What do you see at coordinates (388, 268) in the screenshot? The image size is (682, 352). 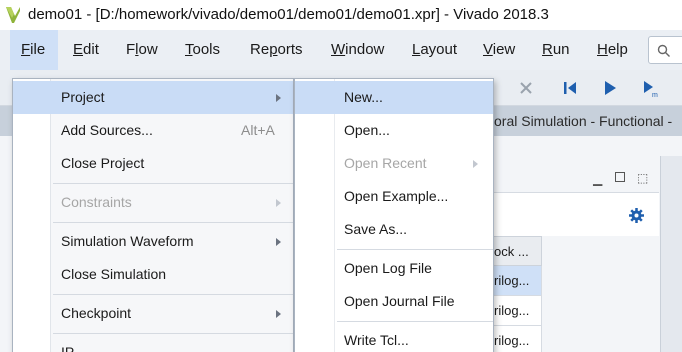 I see `project-menu-open-log-file: Open Log File` at bounding box center [388, 268].